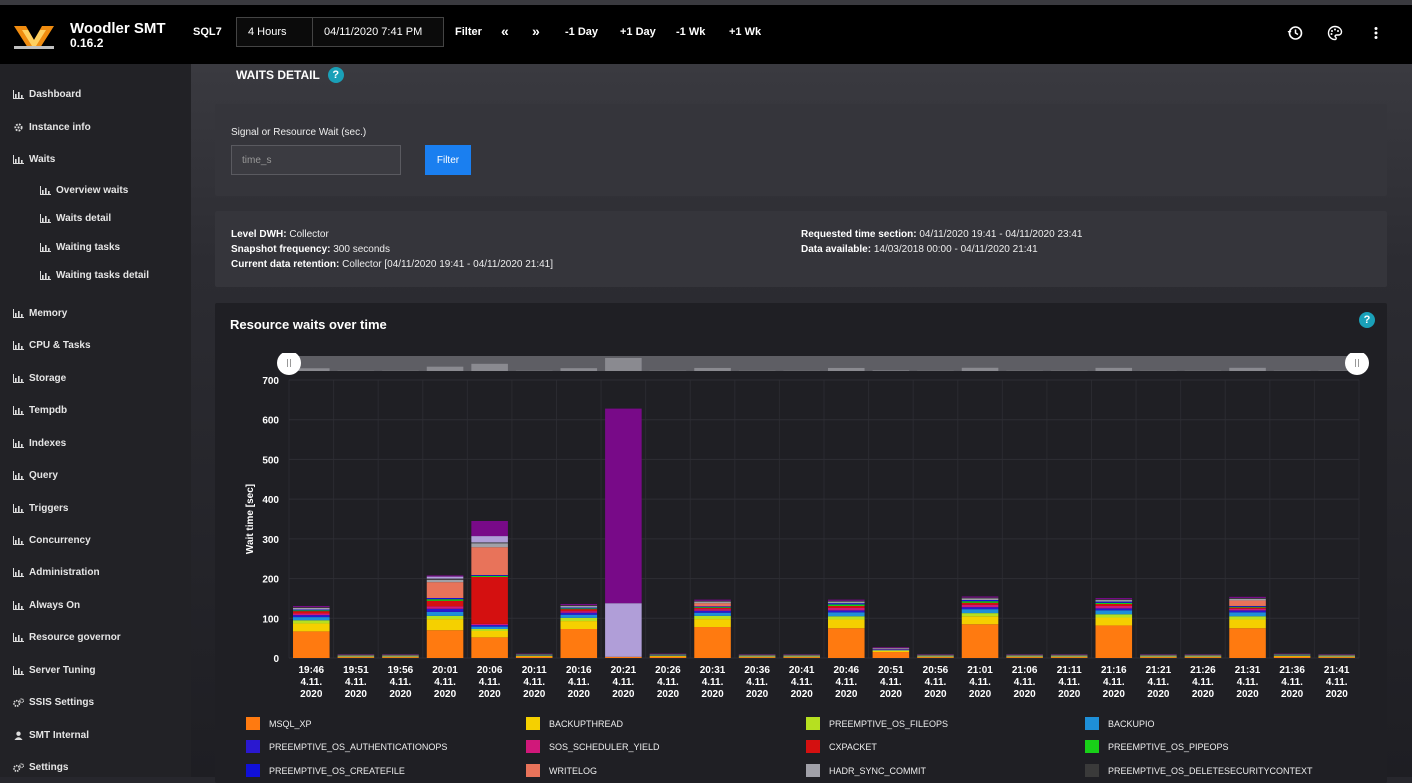 This screenshot has width=1412, height=783. I want to click on minus-week-button: -1 Wk, so click(690, 32).